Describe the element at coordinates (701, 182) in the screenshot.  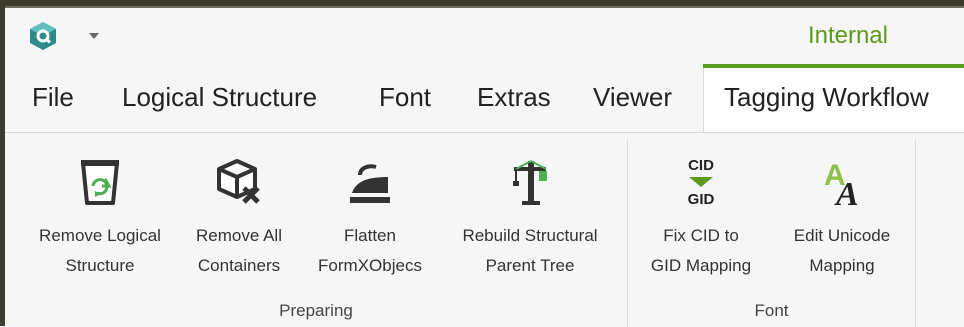
I see `cid-gid-icon: CID GID` at that location.